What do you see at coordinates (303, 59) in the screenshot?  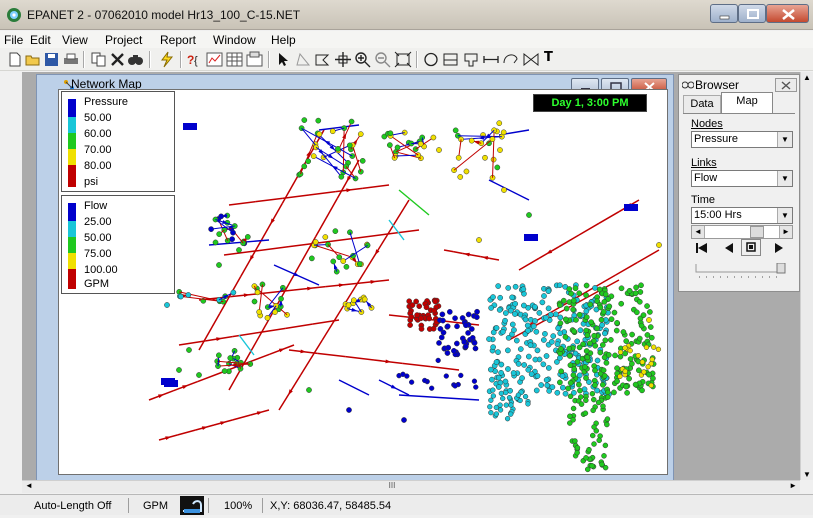 I see `select-vertex-icon` at bounding box center [303, 59].